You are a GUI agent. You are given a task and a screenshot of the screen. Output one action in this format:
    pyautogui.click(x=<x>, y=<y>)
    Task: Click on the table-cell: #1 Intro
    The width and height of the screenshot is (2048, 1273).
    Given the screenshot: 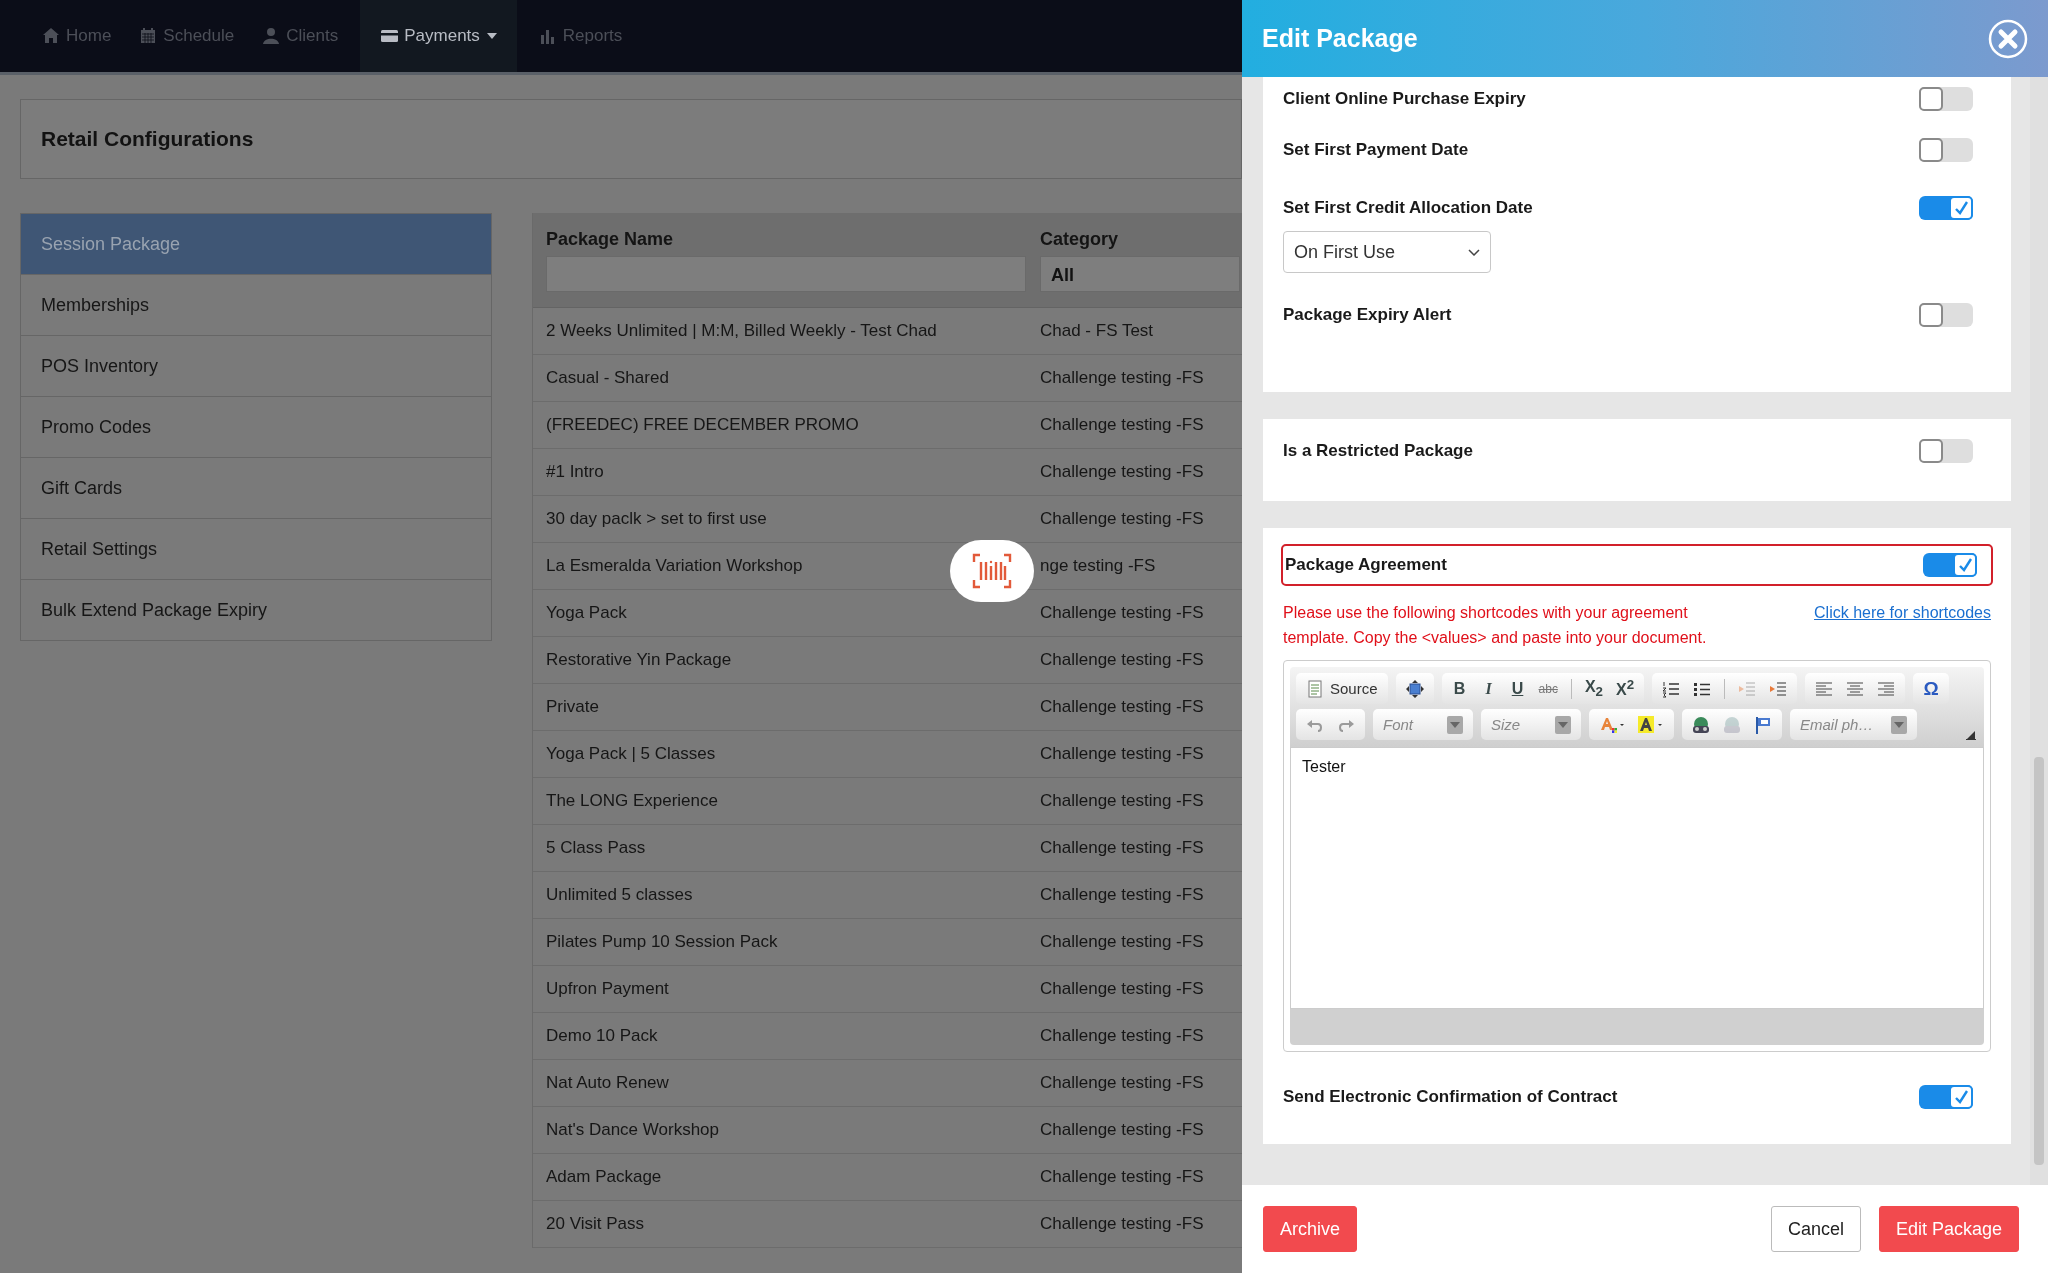 What is the action you would take?
    pyautogui.click(x=575, y=472)
    